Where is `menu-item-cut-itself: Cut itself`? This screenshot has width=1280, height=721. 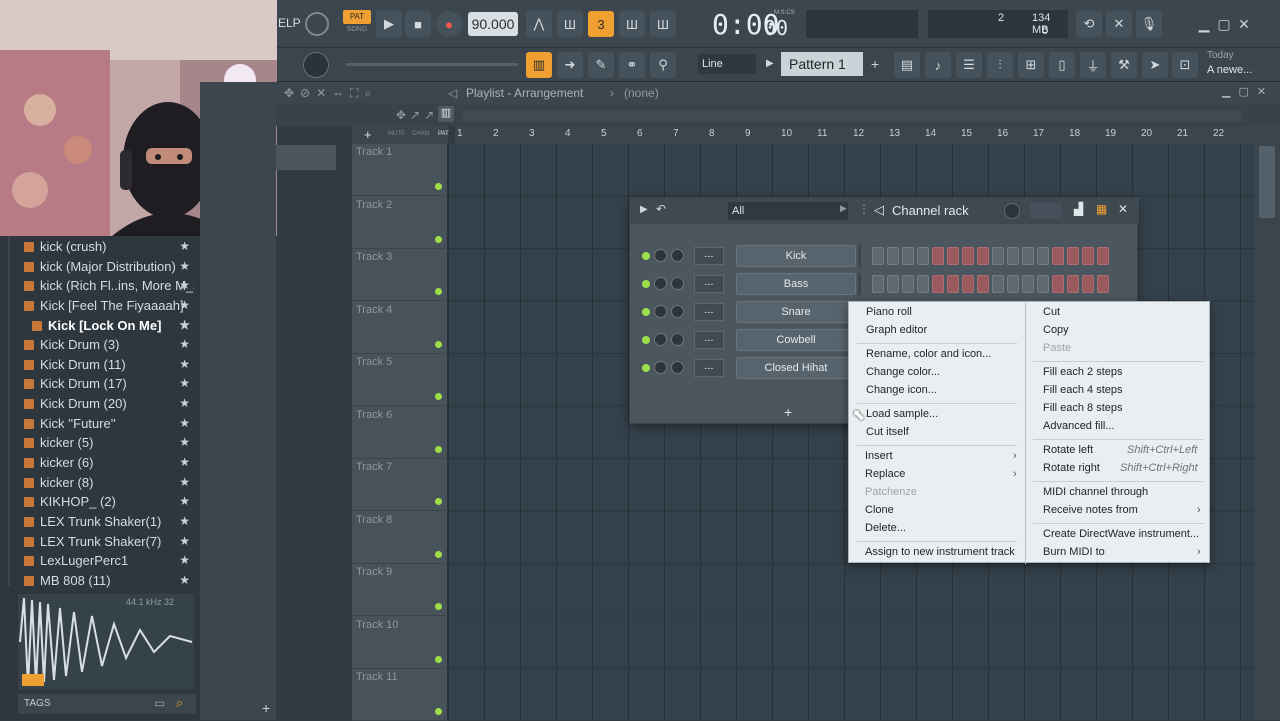
menu-item-cut-itself: Cut itself is located at coordinates (887, 432).